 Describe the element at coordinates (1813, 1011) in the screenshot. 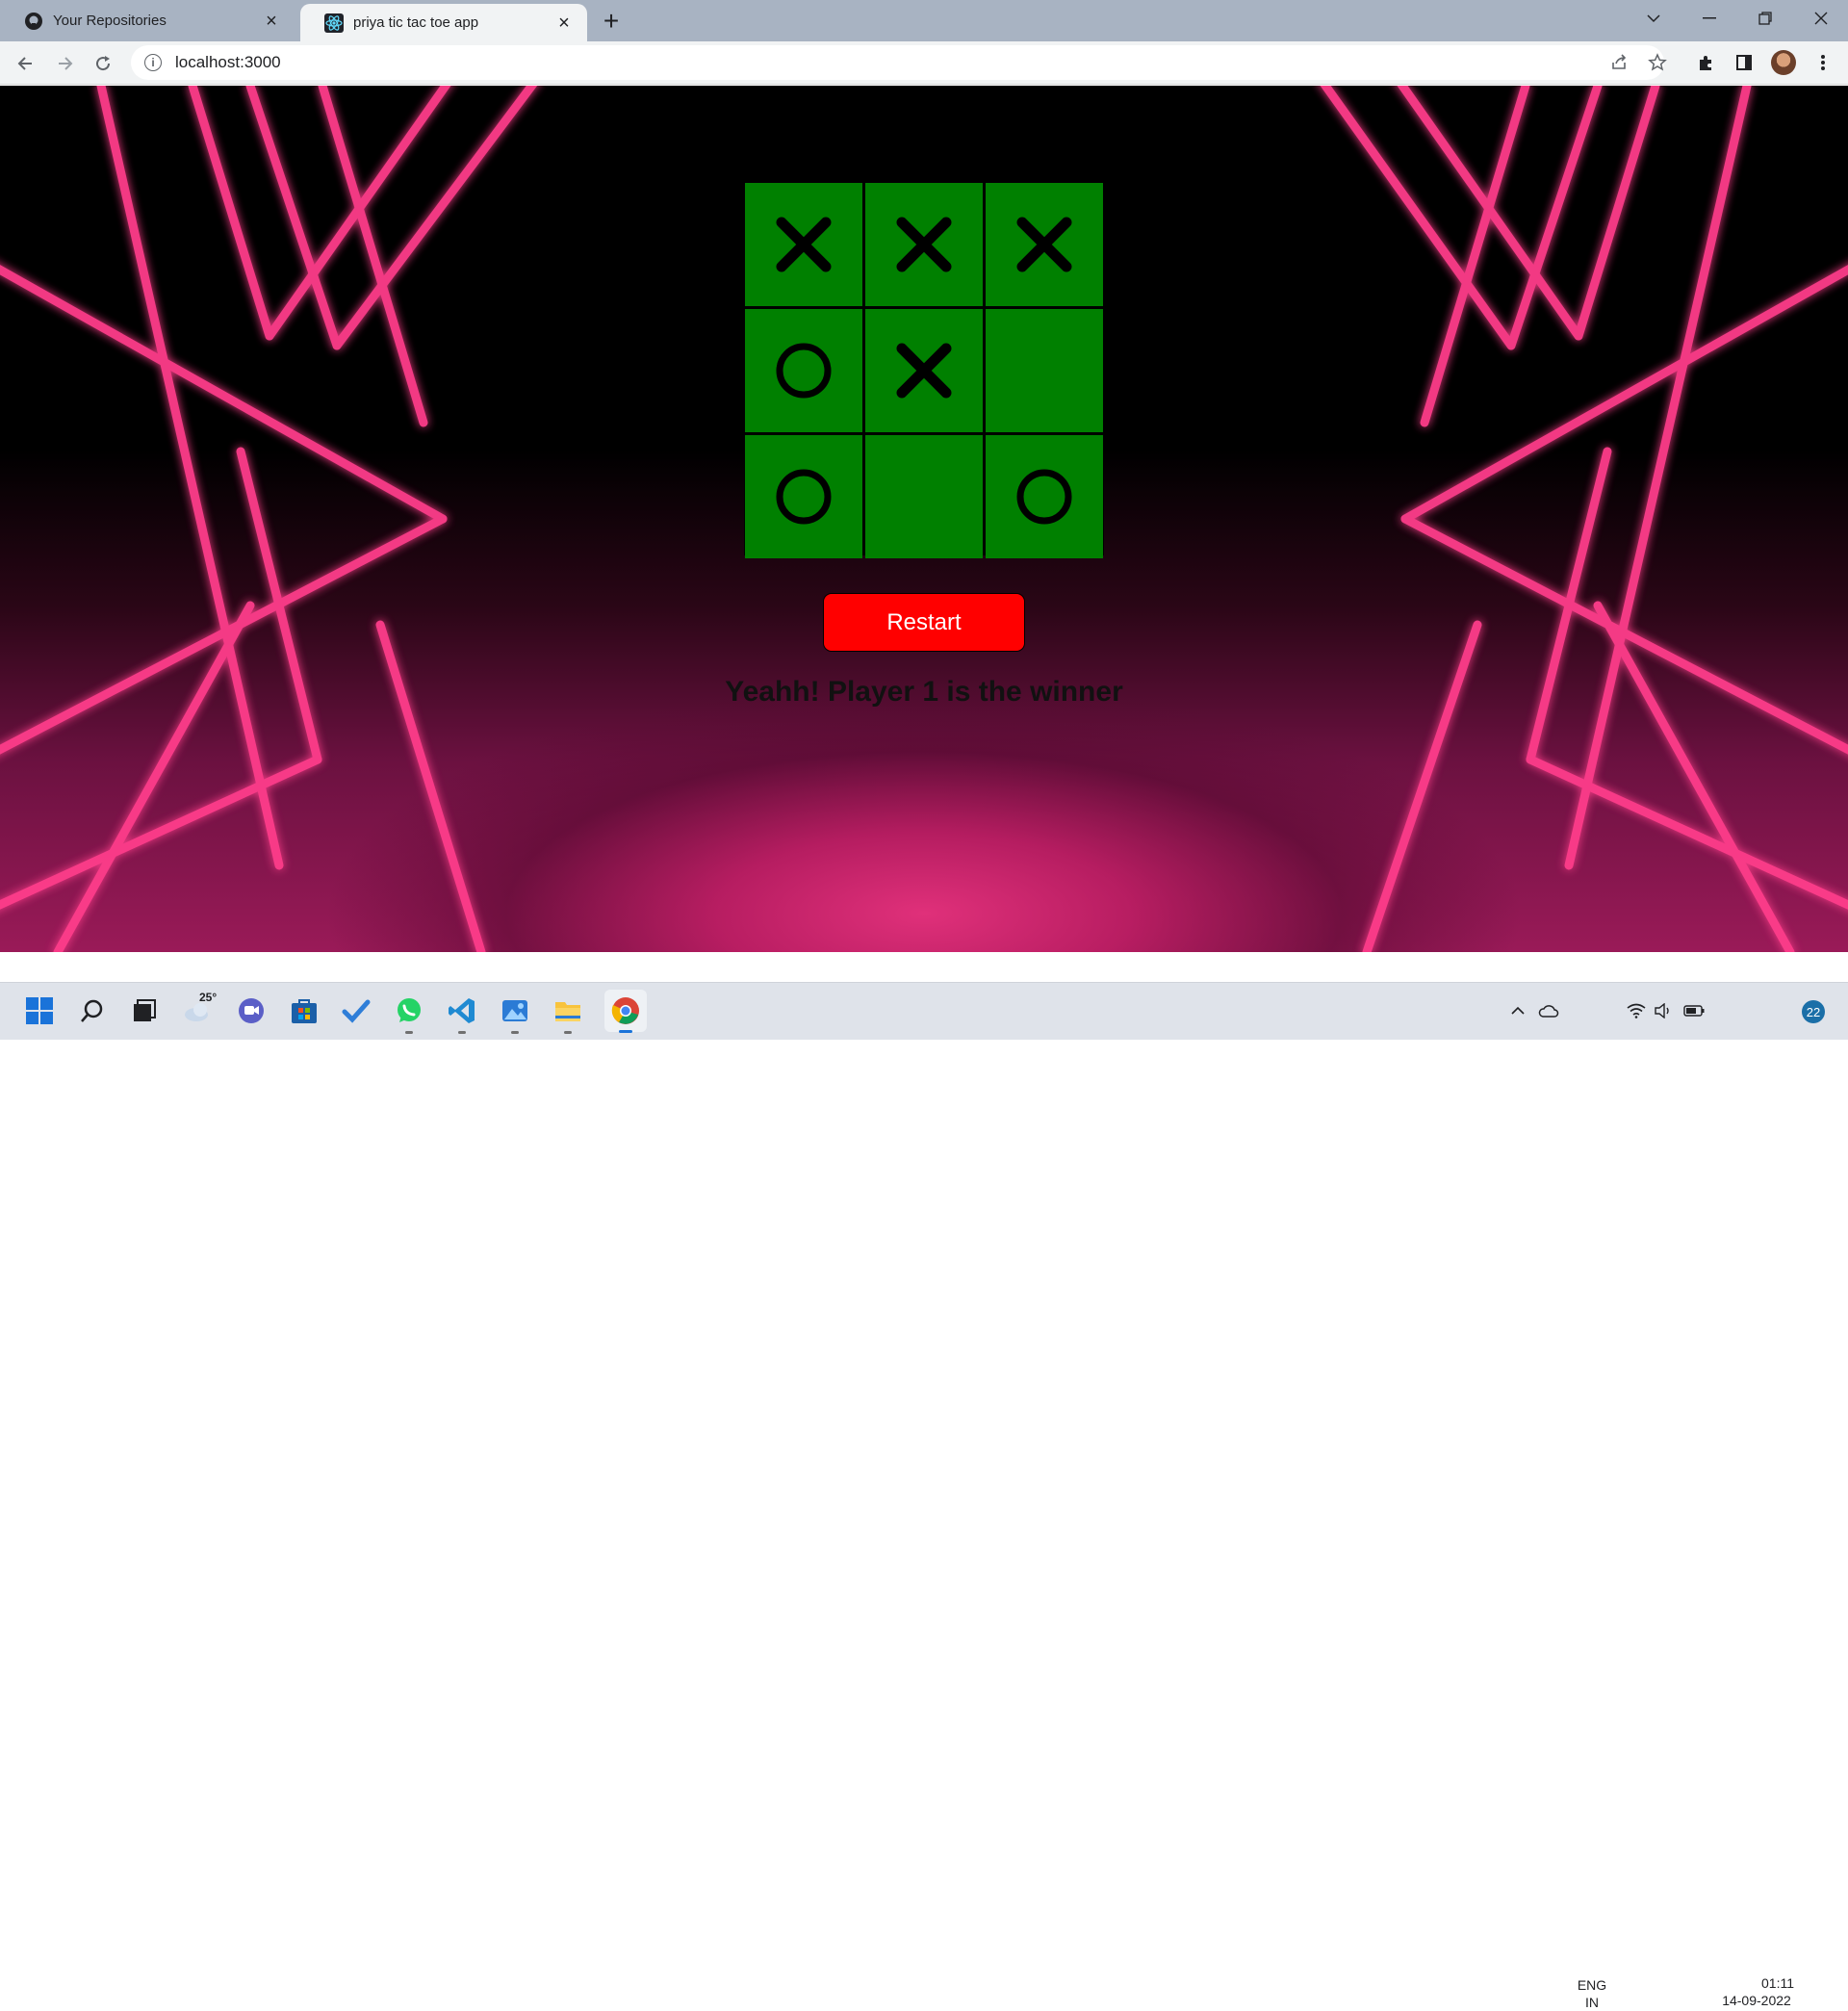

I see `notification-badge: 22` at that location.